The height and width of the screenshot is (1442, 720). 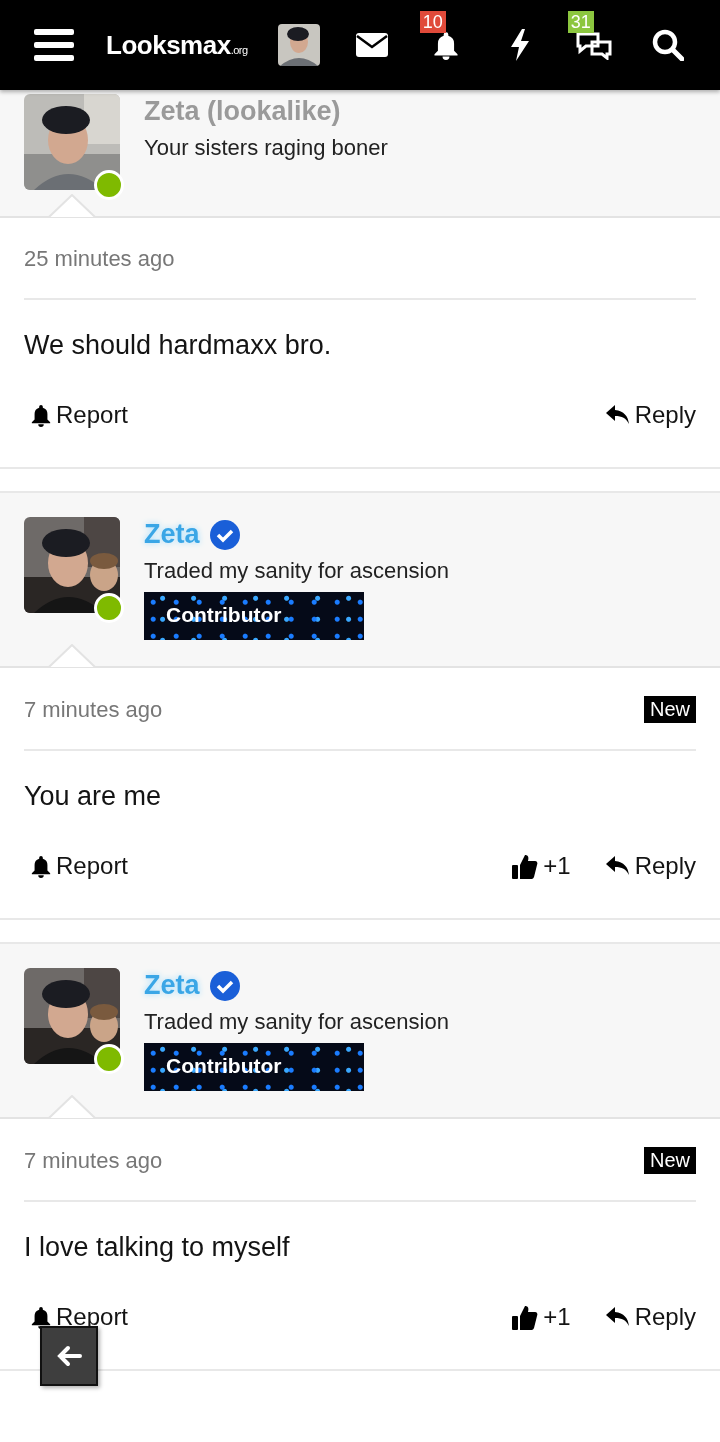 I want to click on conversations-count: 31, so click(x=580, y=22).